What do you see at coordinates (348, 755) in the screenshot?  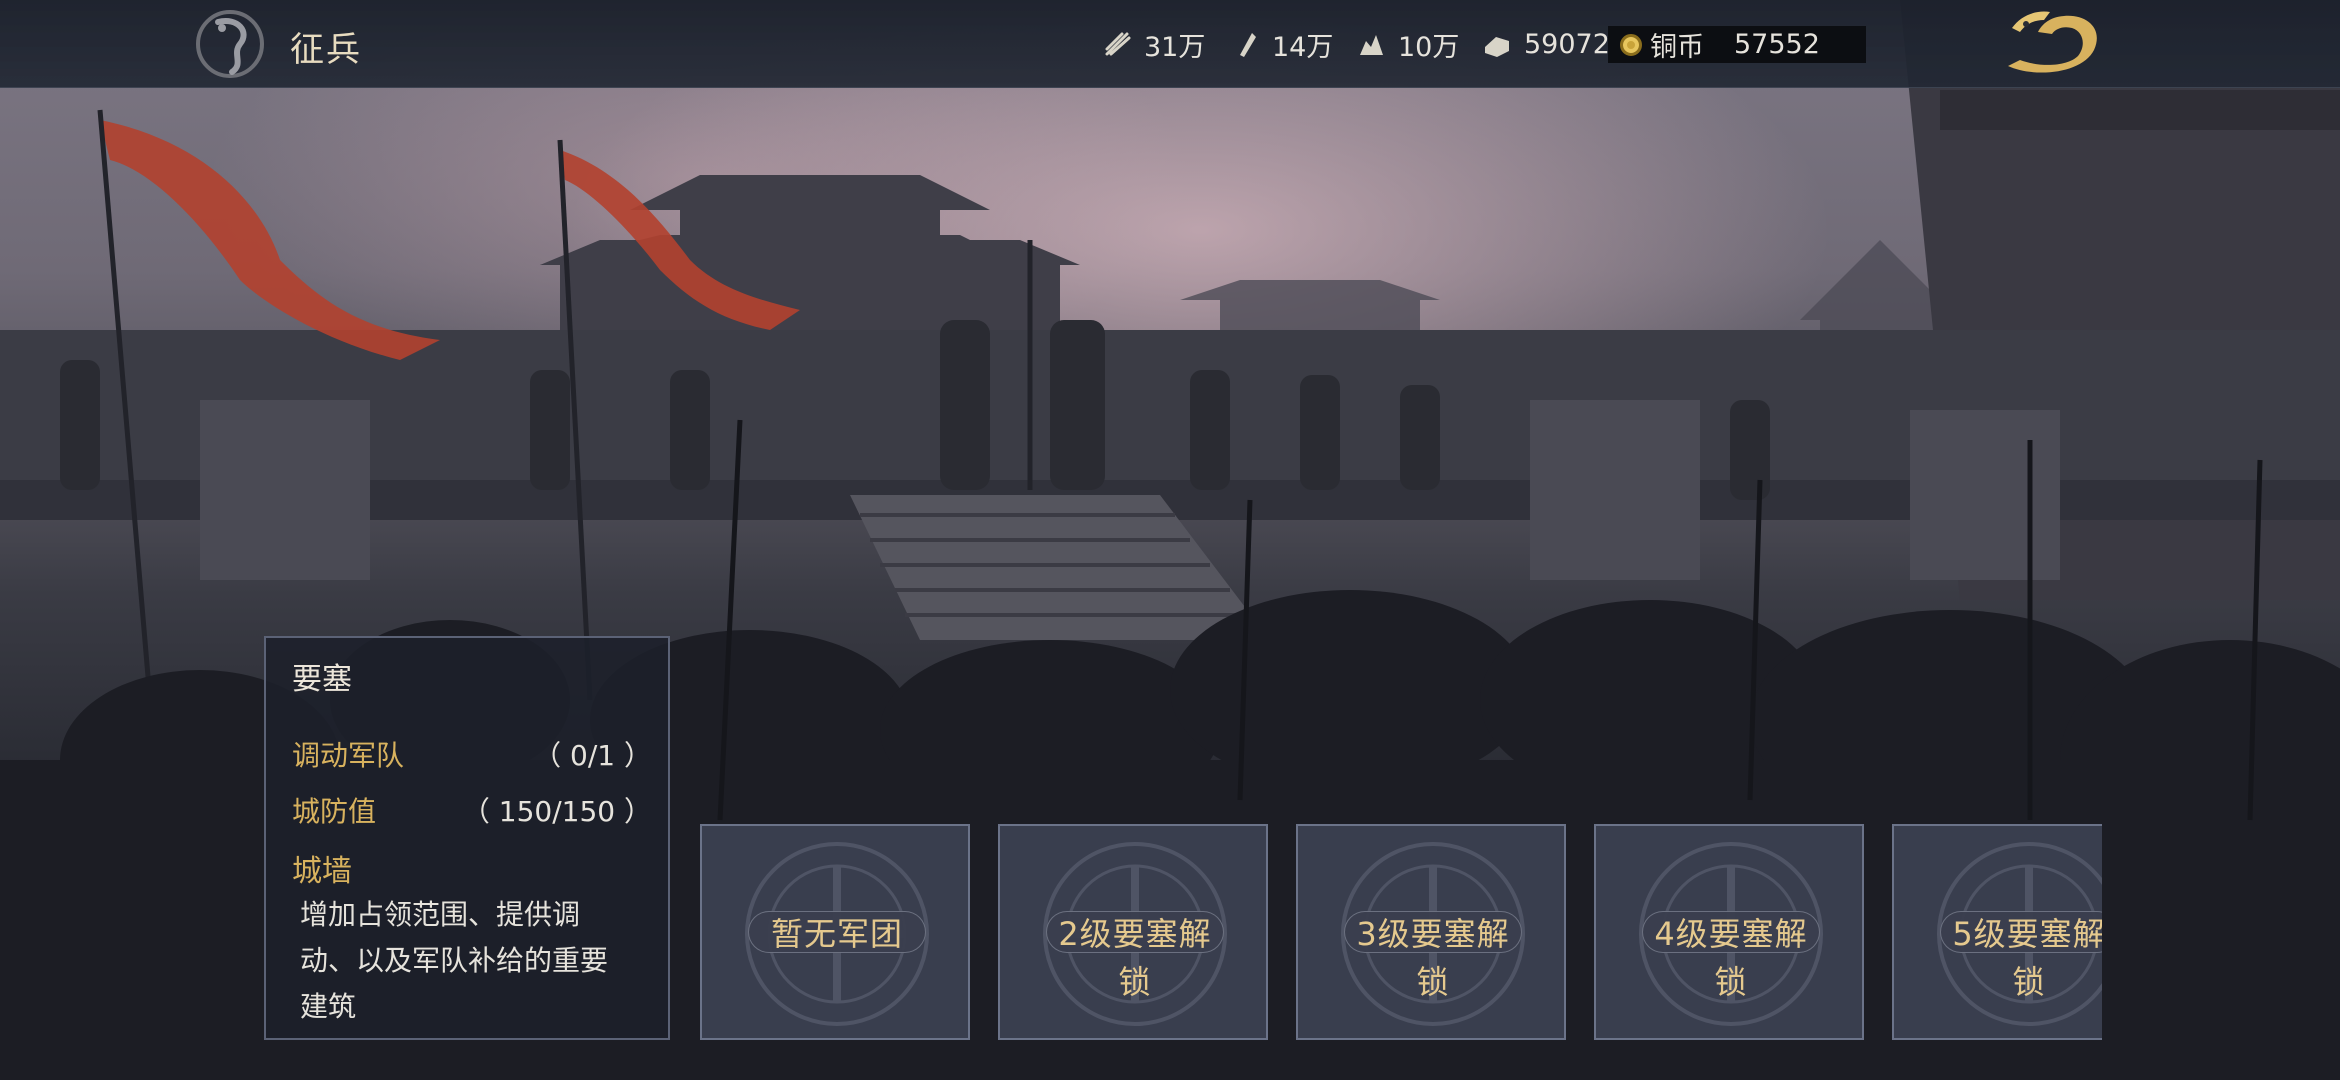 I see `info-row-key: 调动军队` at bounding box center [348, 755].